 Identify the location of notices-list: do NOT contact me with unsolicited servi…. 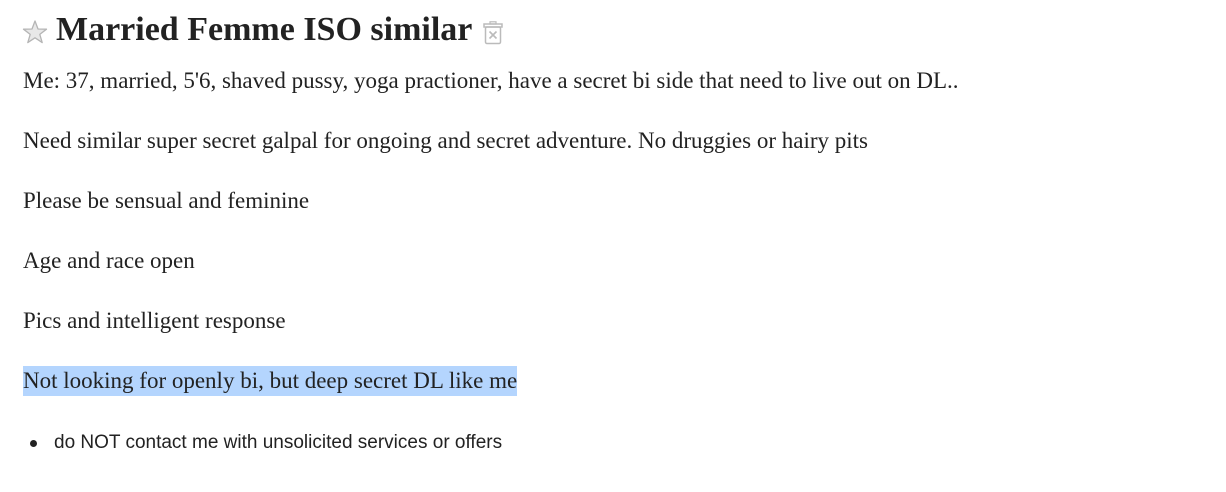
(266, 443).